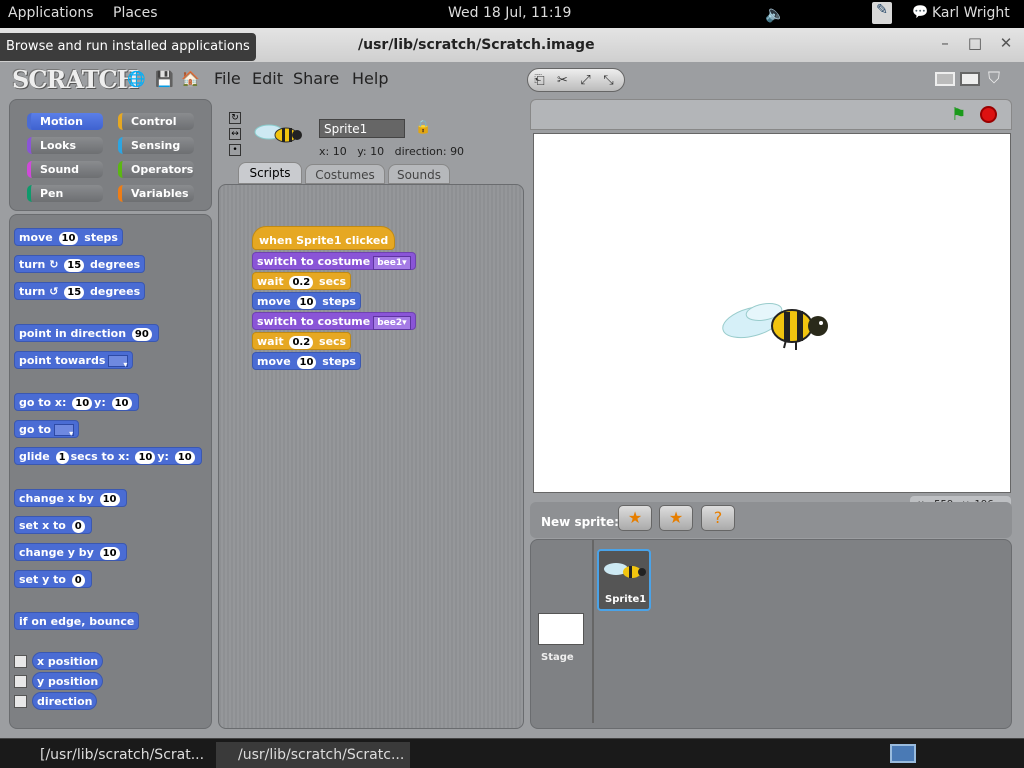 The height and width of the screenshot is (768, 1024). I want to click on category-sensing: Sensing, so click(156, 145).